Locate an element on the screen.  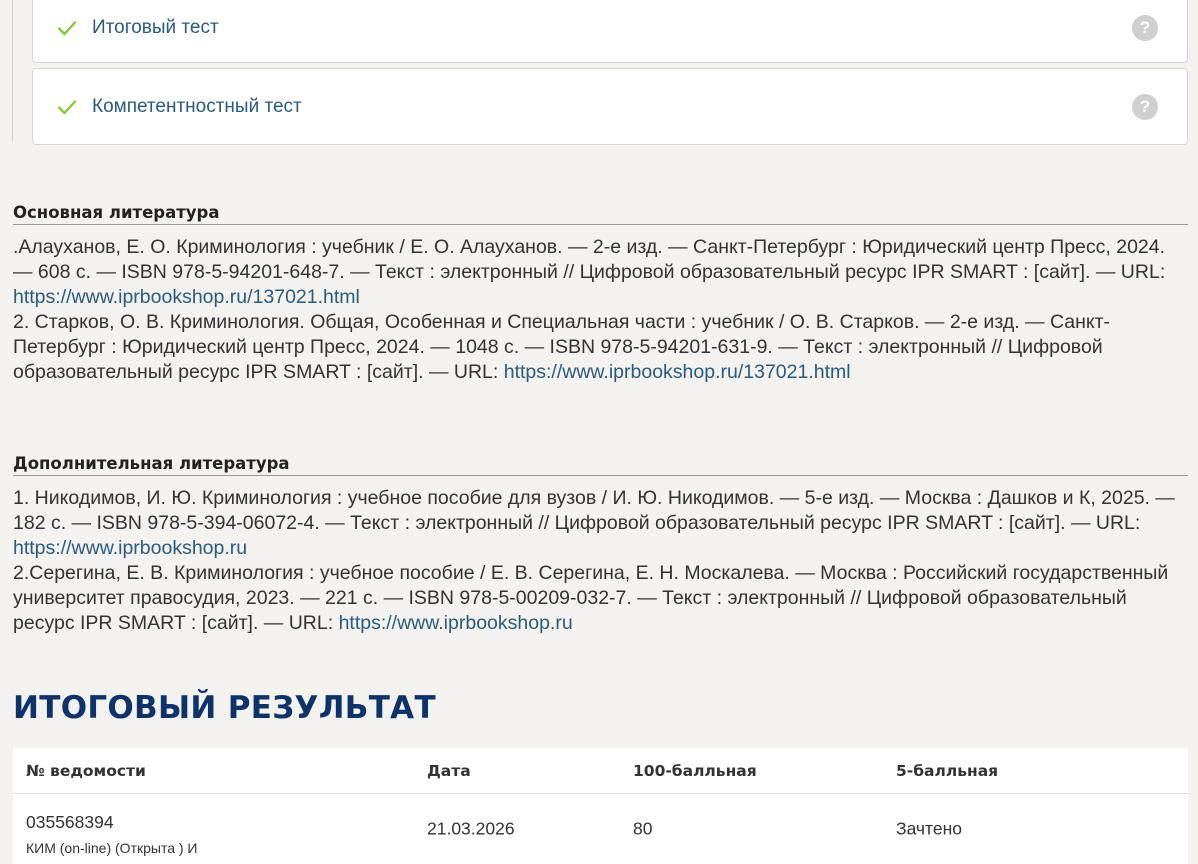
test-item-competence: Компетентностный тест ? is located at coordinates (610, 106).